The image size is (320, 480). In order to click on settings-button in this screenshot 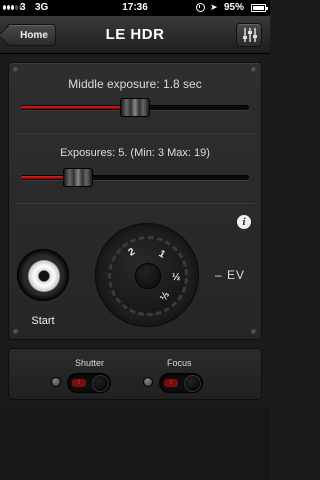, I will do `click(249, 35)`.